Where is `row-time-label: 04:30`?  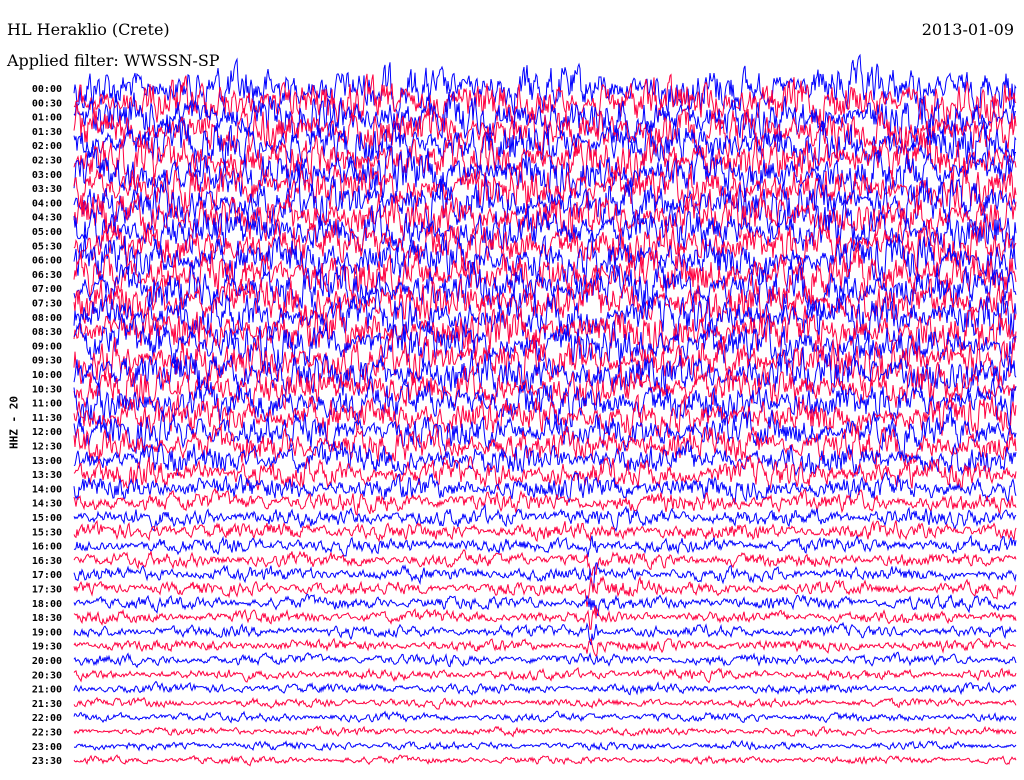 row-time-label: 04:30 is located at coordinates (47, 218).